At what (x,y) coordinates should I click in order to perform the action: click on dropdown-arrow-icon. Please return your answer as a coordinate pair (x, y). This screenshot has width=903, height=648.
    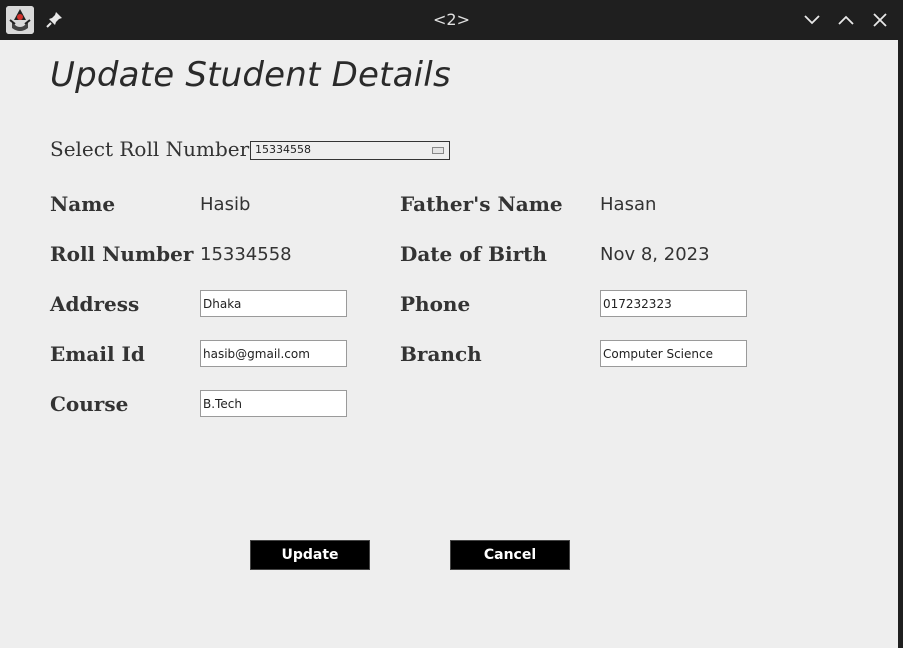
    Looking at the image, I should click on (438, 150).